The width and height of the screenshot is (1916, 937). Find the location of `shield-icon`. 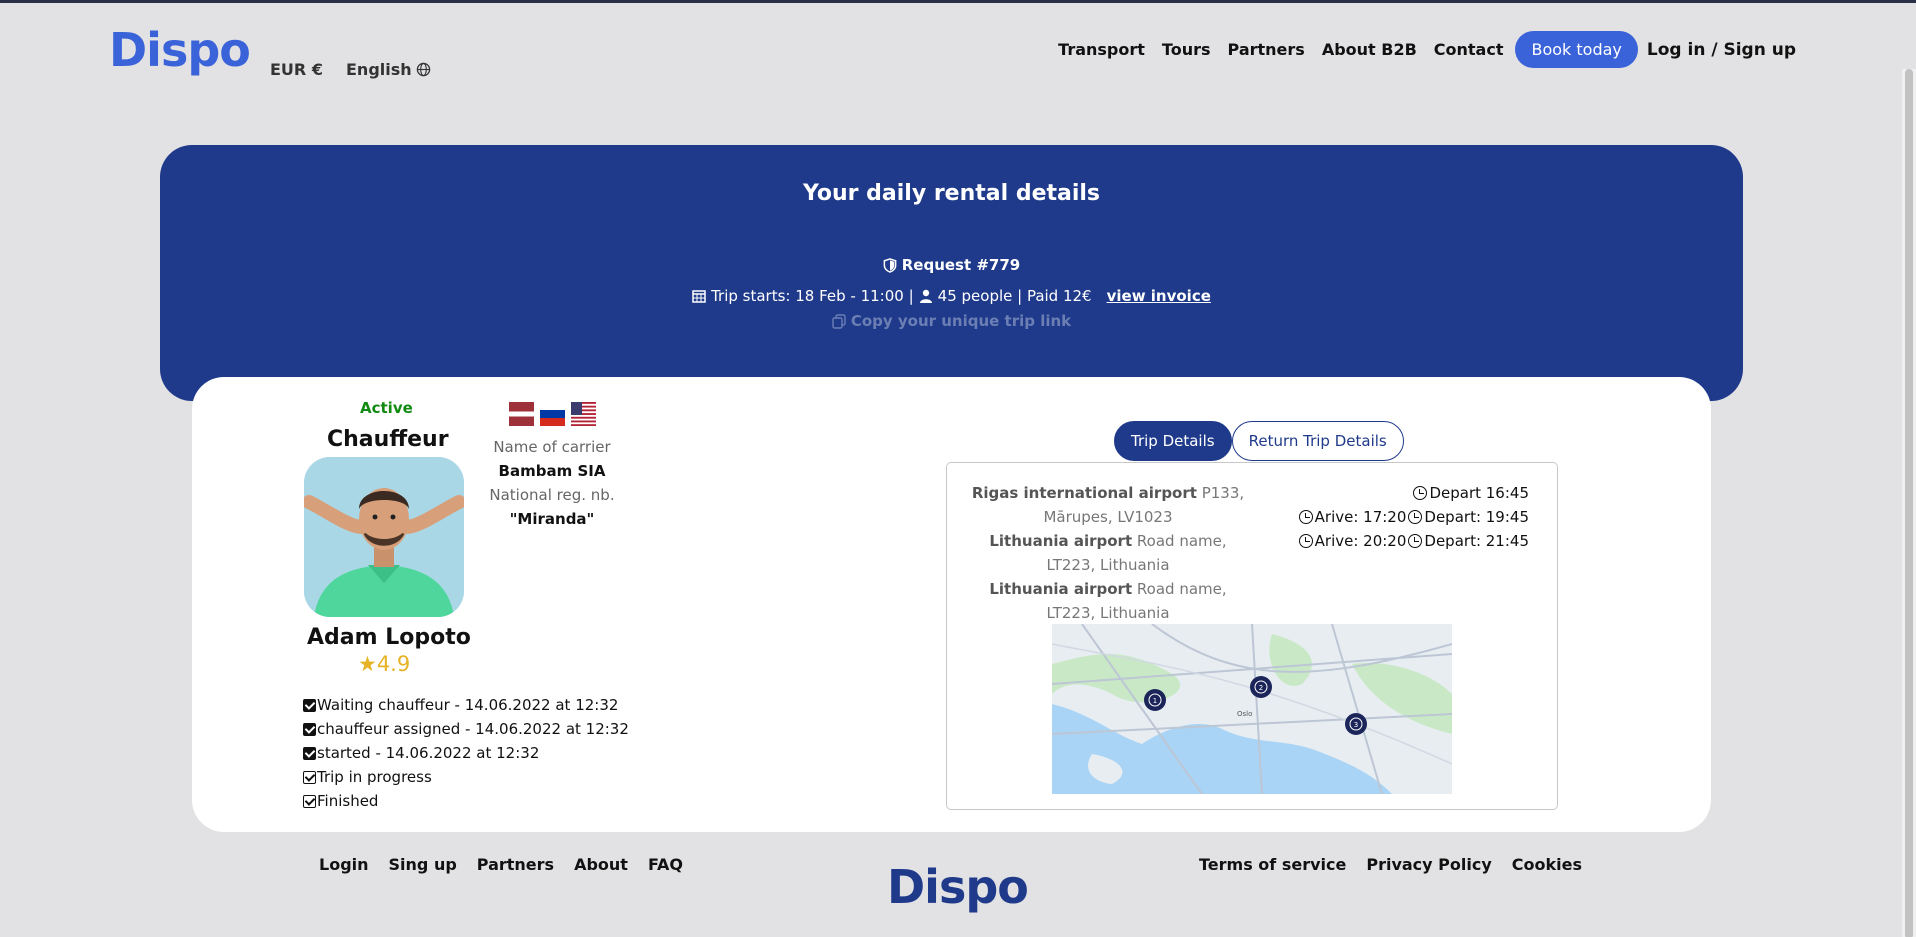

shield-icon is located at coordinates (890, 265).